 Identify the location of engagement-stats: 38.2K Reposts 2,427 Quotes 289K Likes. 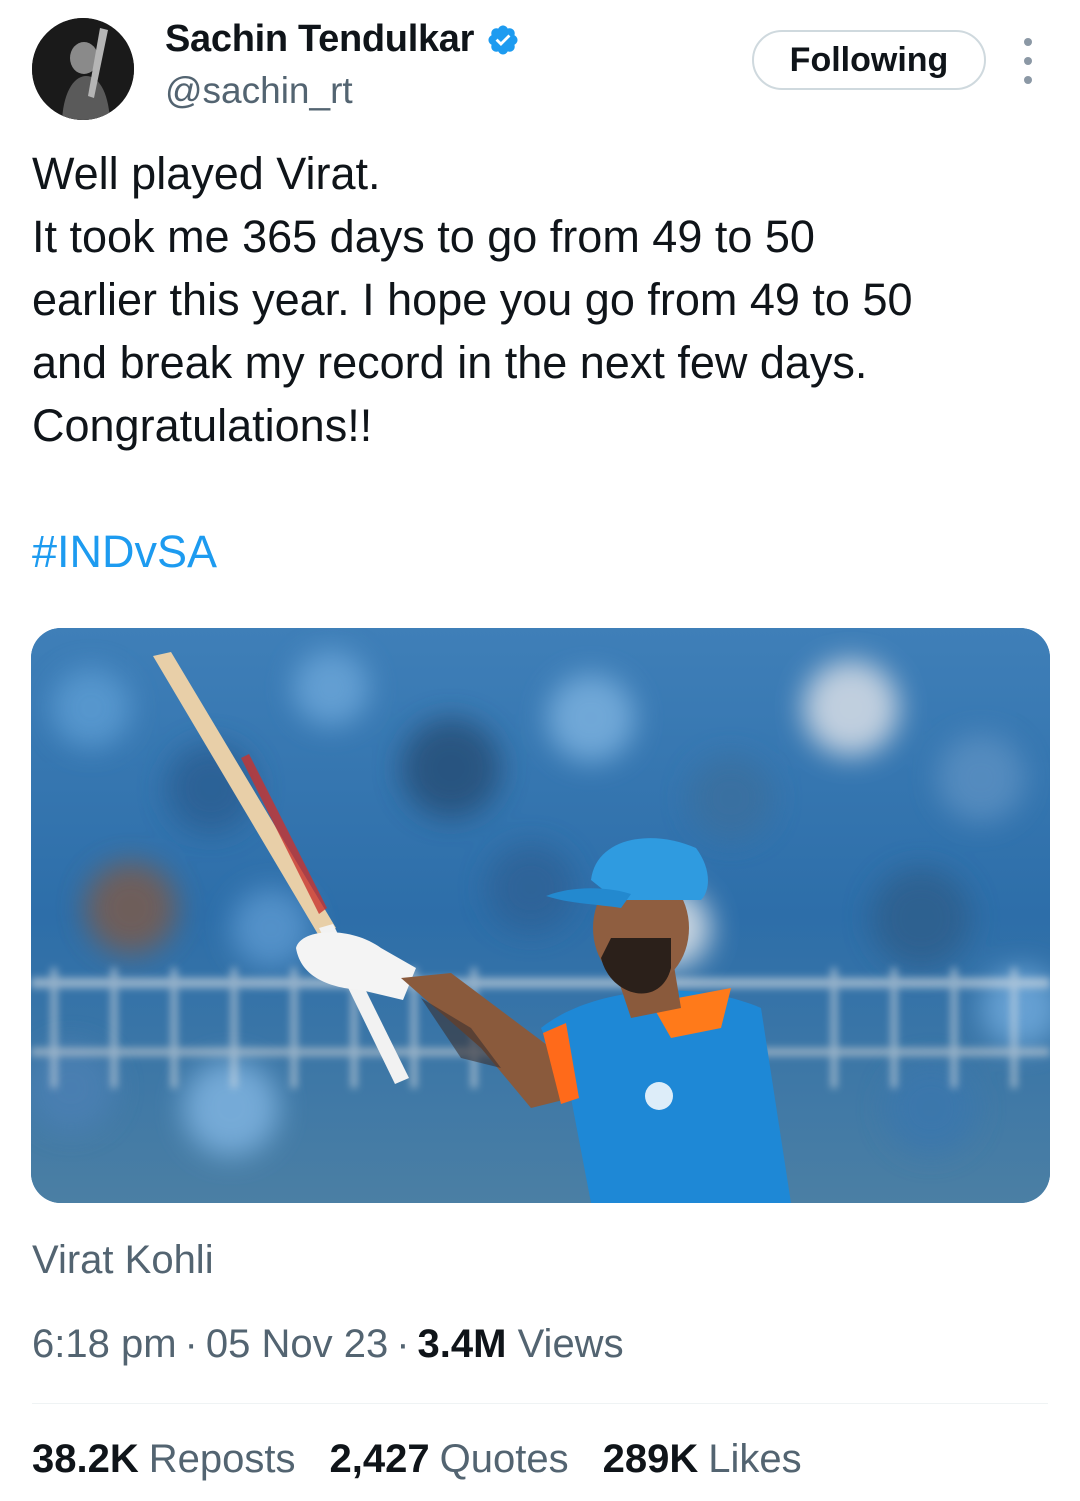
(434, 1459).